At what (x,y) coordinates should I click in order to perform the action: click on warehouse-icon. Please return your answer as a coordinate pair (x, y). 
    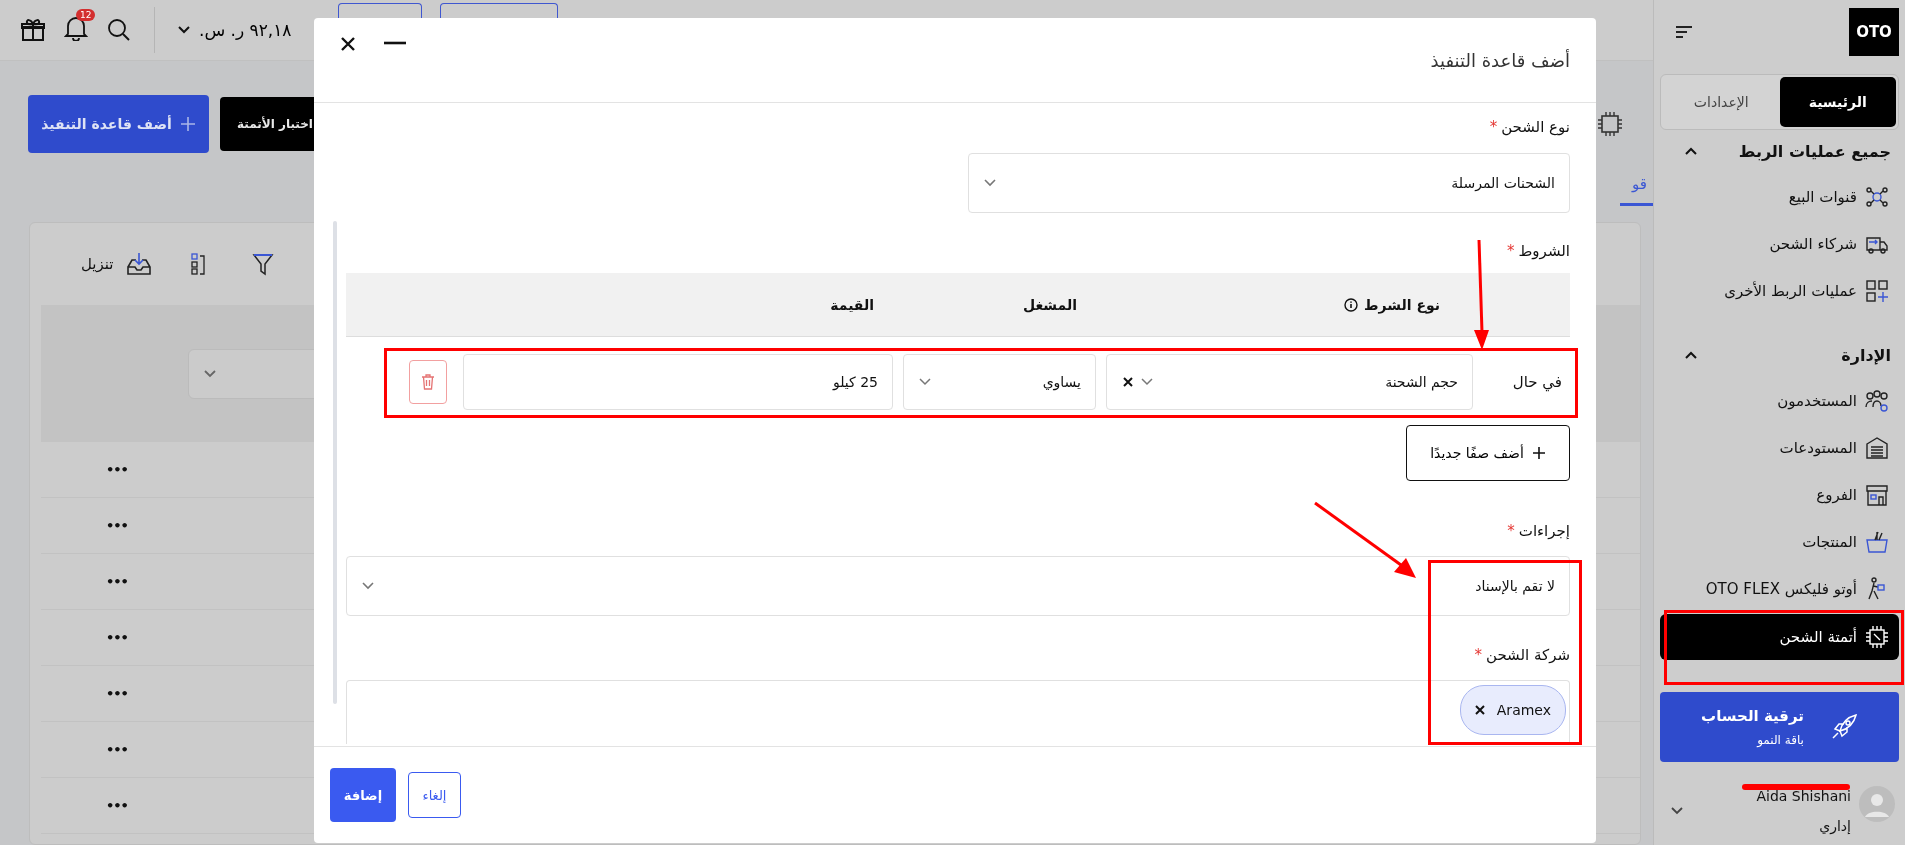
    Looking at the image, I should click on (1877, 447).